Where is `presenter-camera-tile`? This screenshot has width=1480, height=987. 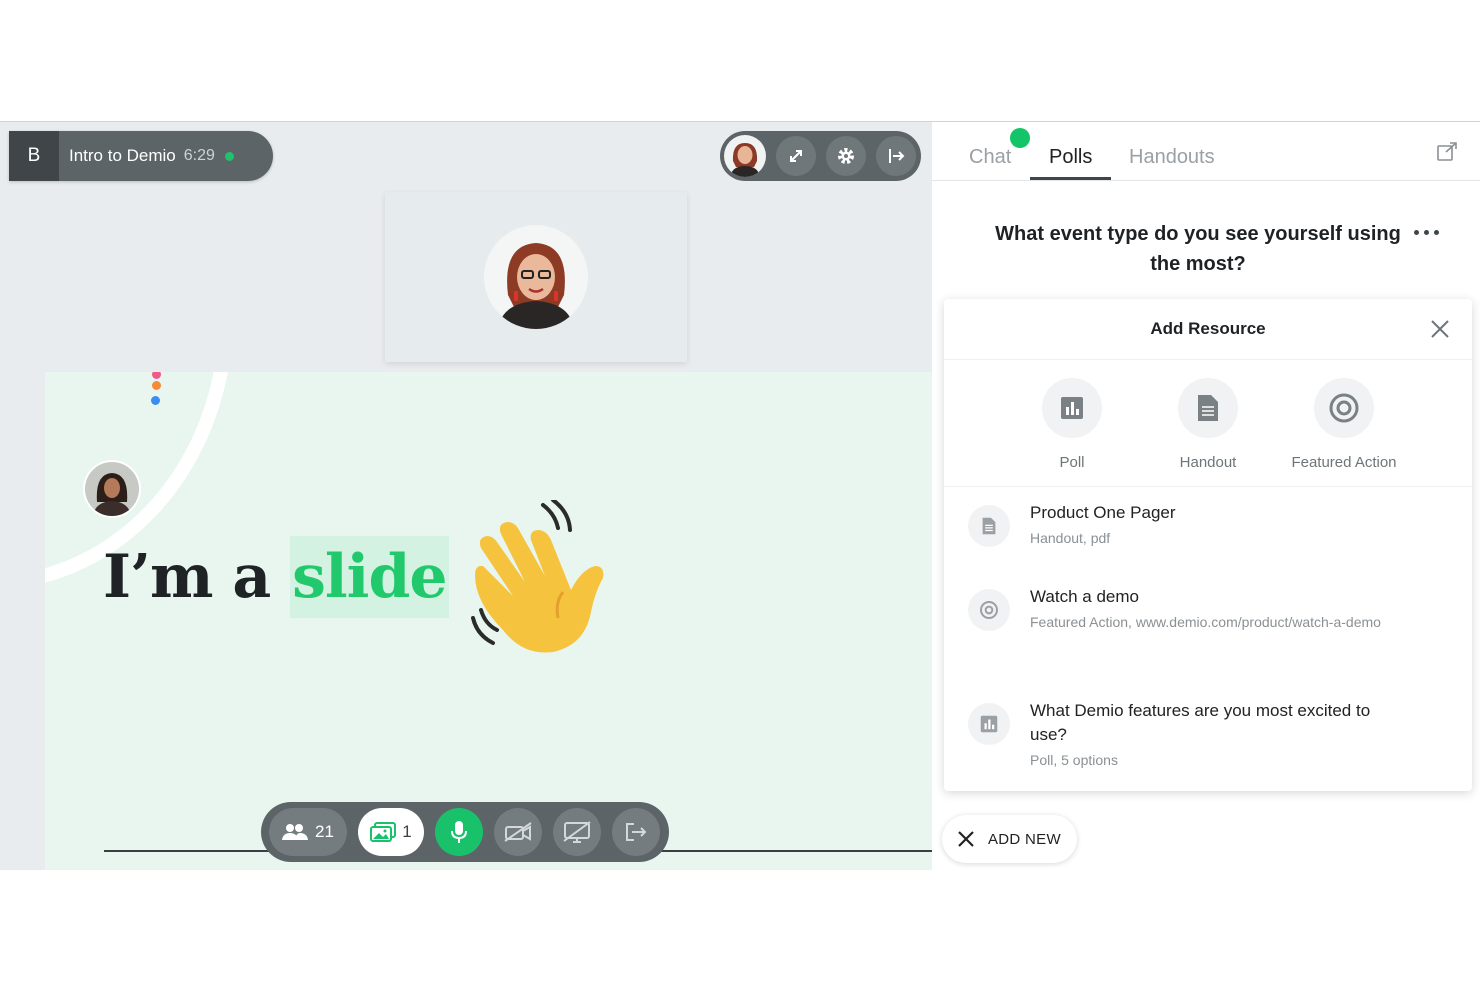 presenter-camera-tile is located at coordinates (536, 277).